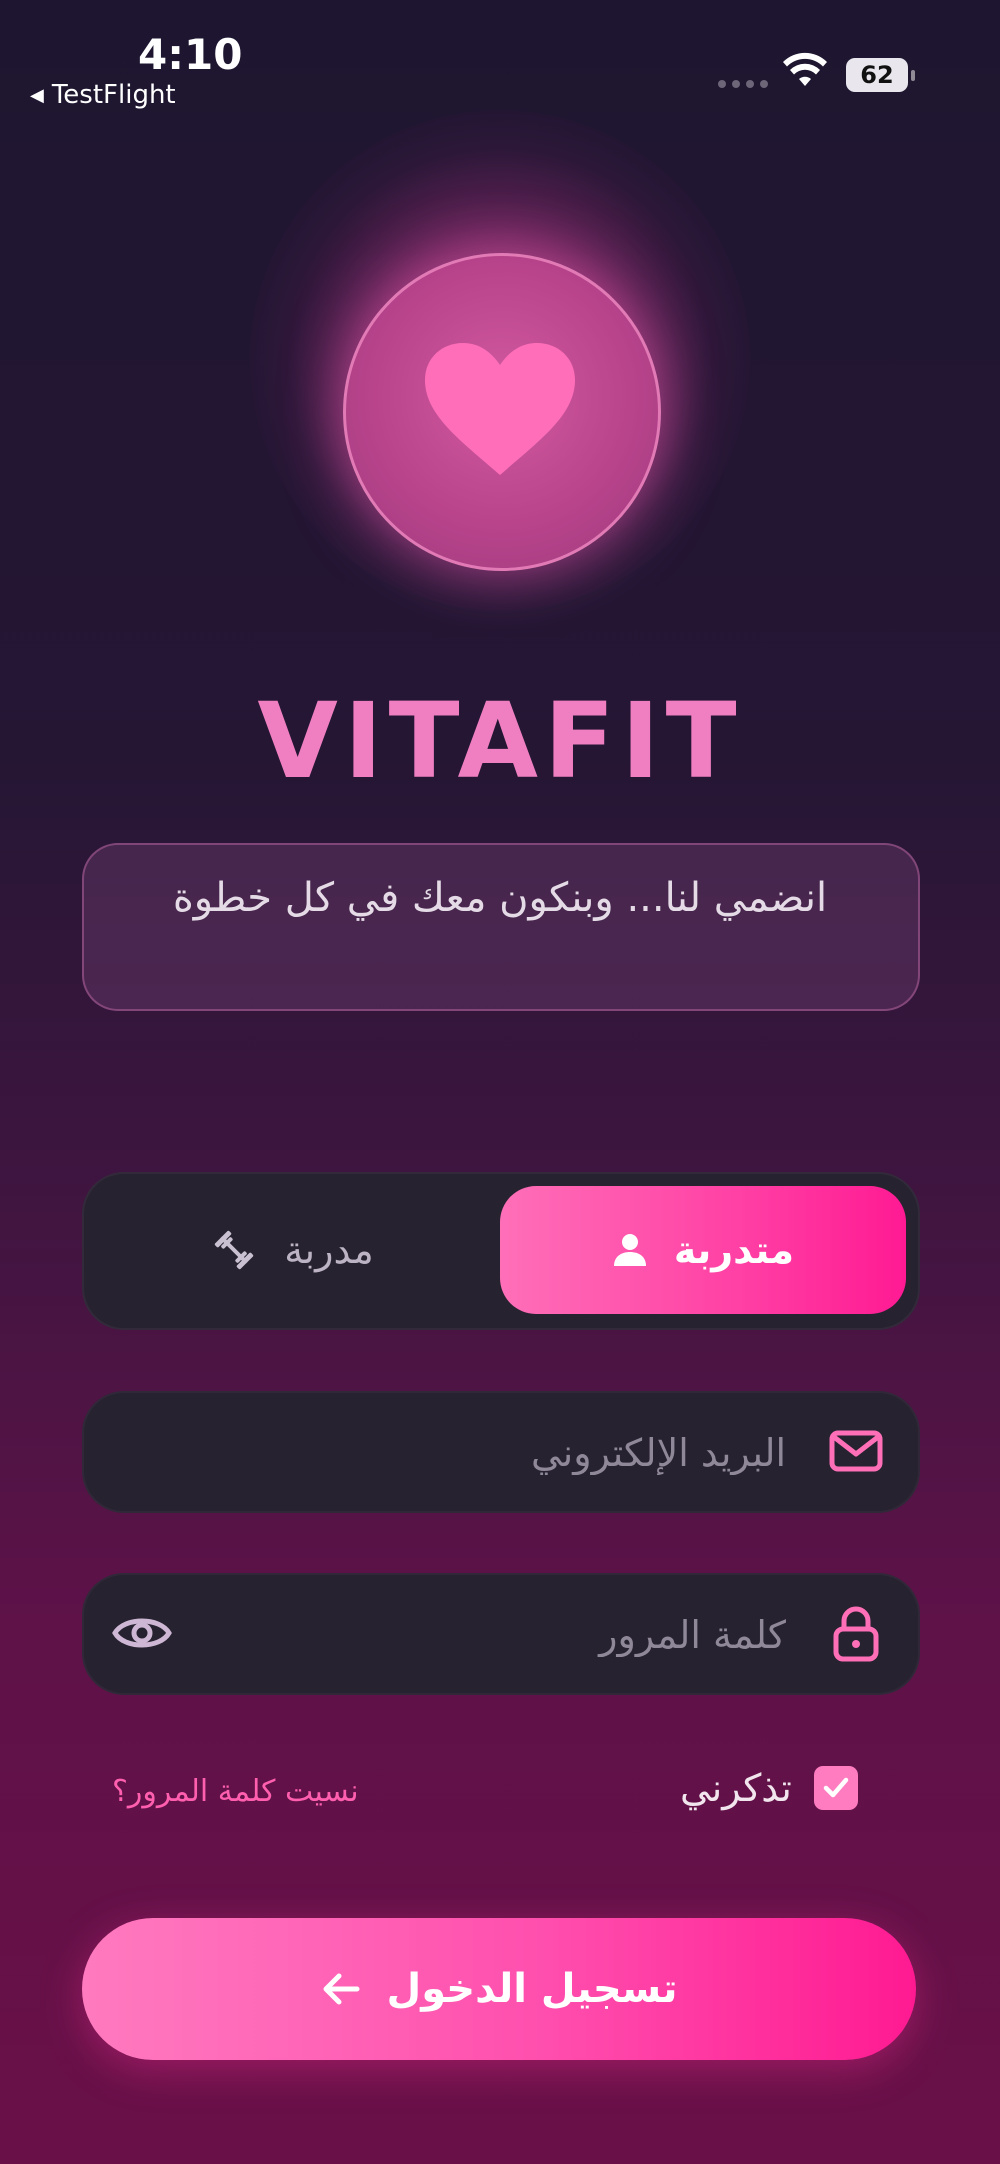  I want to click on back-to-app-link: ◀ TestFlight, so click(103, 95).